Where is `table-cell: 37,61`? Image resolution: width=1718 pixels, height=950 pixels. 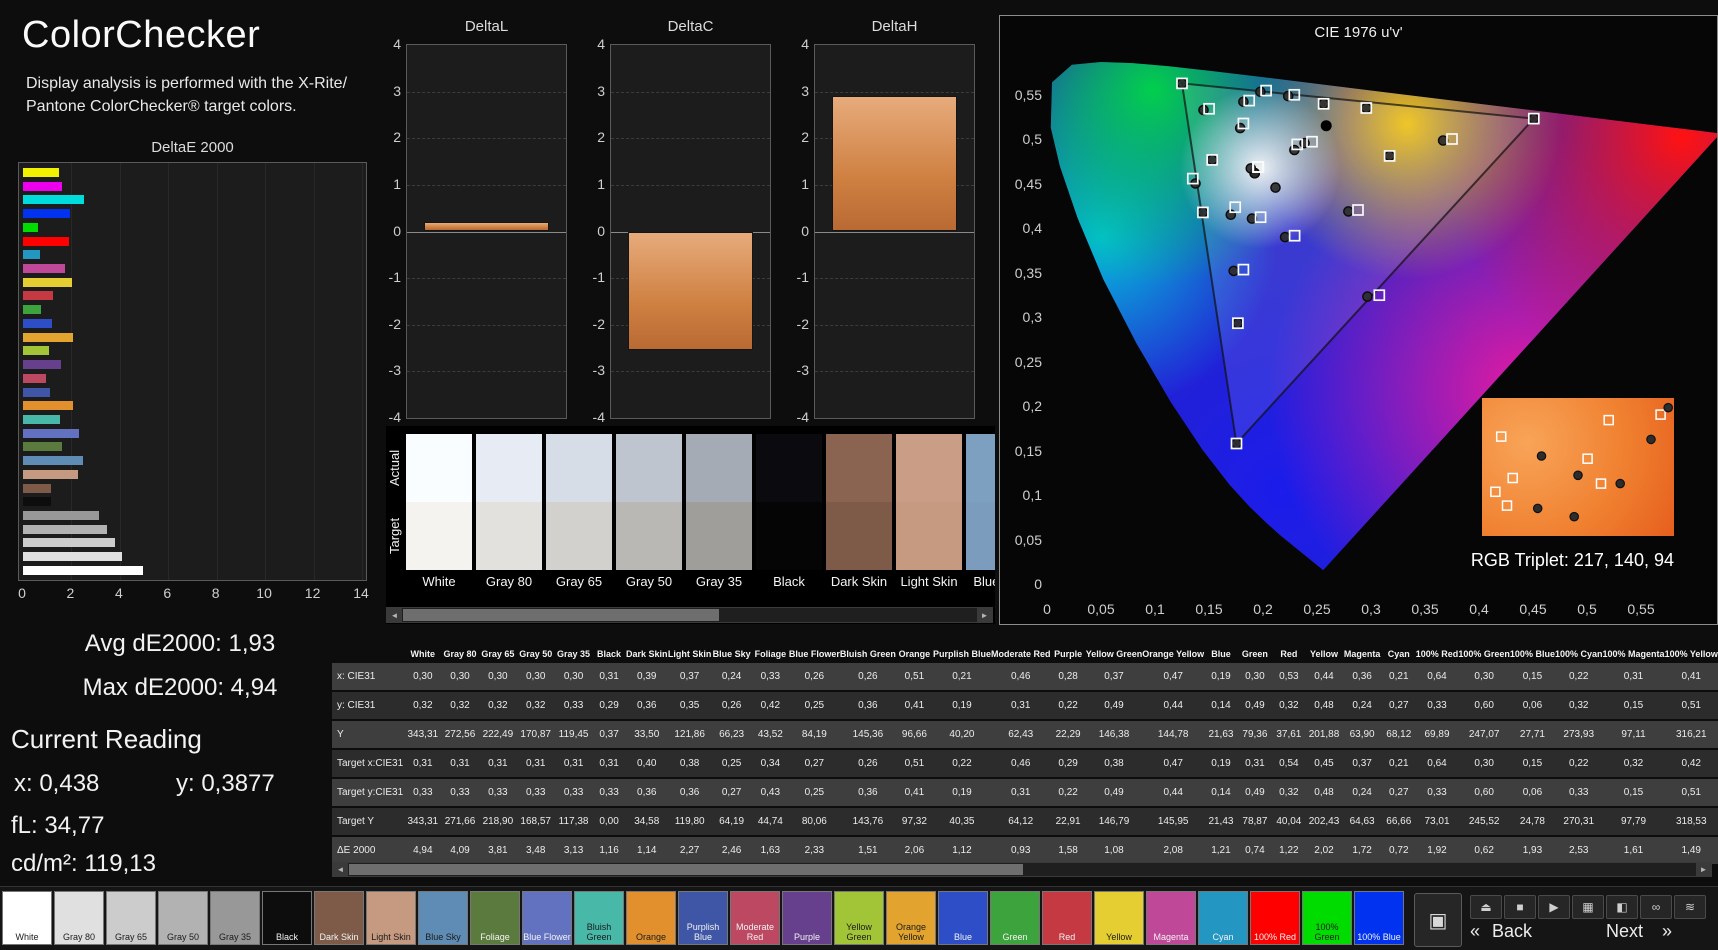 table-cell: 37,61 is located at coordinates (1289, 735).